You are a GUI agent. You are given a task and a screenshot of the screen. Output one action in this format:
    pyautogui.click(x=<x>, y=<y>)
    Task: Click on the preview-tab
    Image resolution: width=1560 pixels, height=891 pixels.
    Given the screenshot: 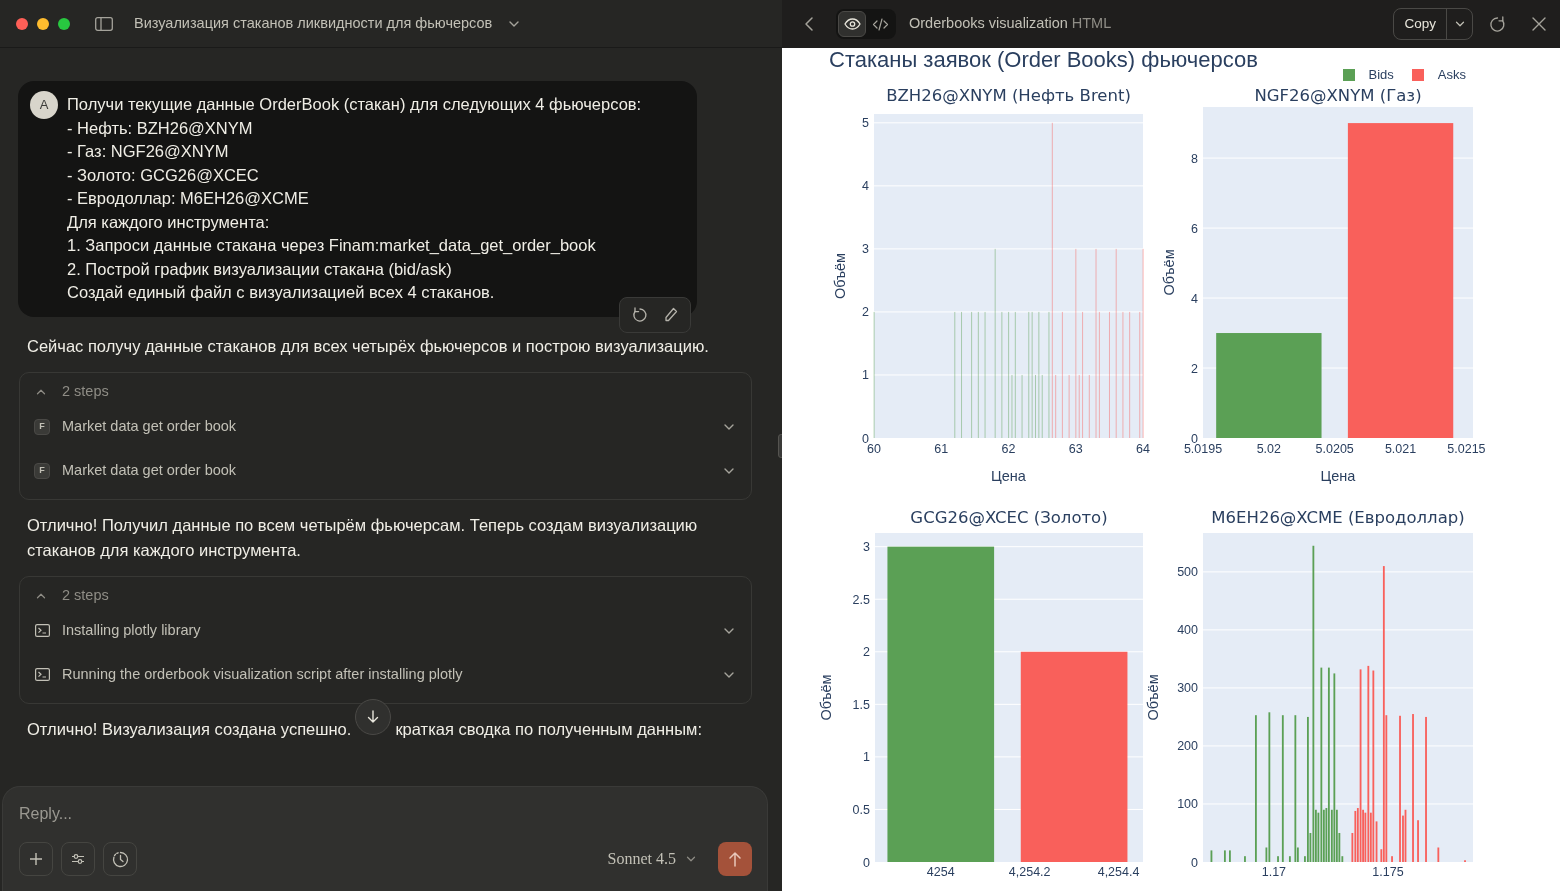 What is the action you would take?
    pyautogui.click(x=852, y=24)
    